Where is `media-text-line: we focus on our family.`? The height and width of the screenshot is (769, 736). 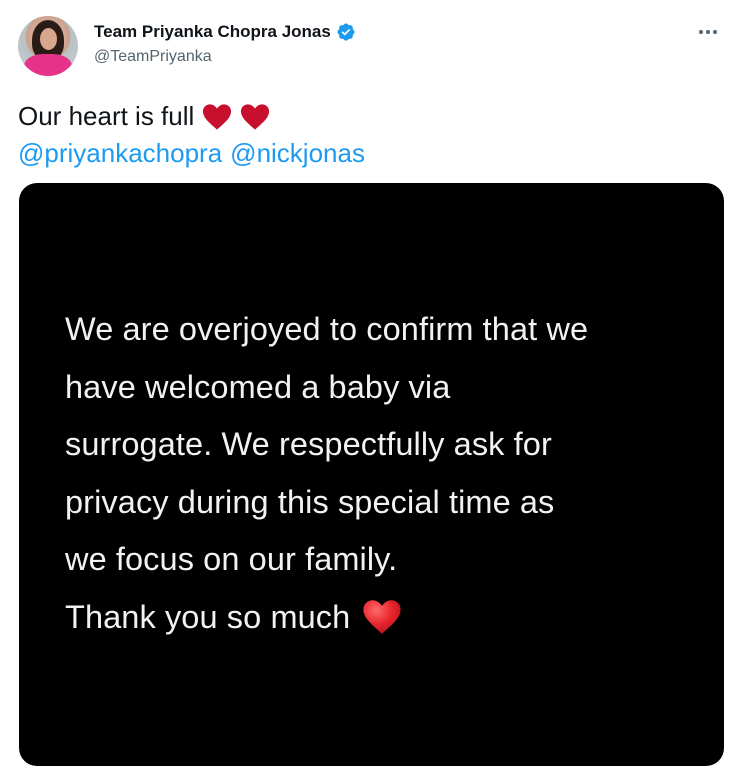 media-text-line: we focus on our family. is located at coordinates (231, 559).